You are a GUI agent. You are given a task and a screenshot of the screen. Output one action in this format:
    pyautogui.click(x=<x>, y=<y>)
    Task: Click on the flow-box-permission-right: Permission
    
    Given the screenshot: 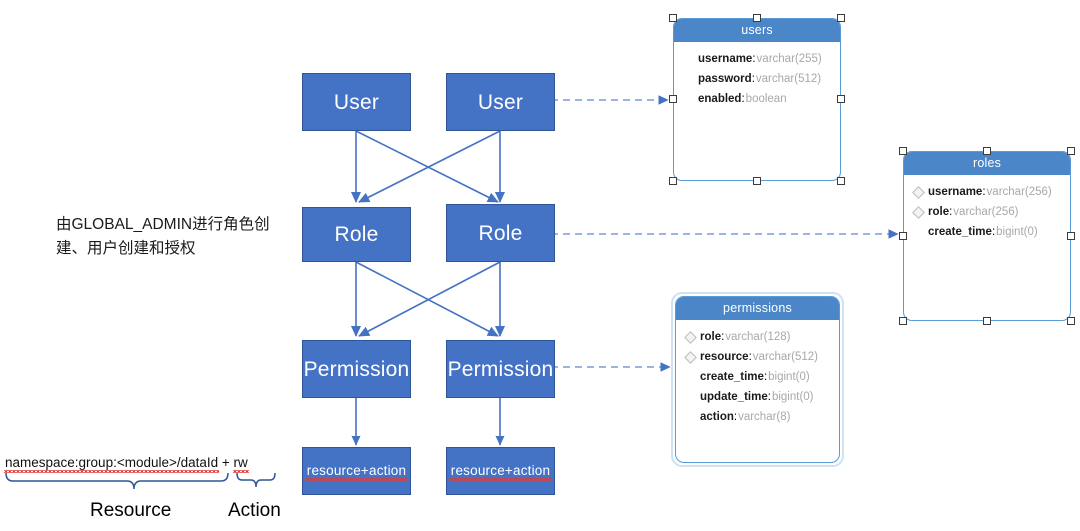 What is the action you would take?
    pyautogui.click(x=500, y=369)
    